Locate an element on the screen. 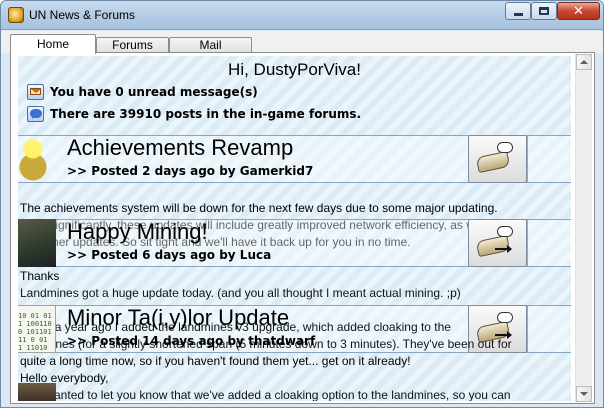 This screenshot has width=604, height=408. news-meta: >> Posted 2 days ago by Gamerkid7 is located at coordinates (190, 171).